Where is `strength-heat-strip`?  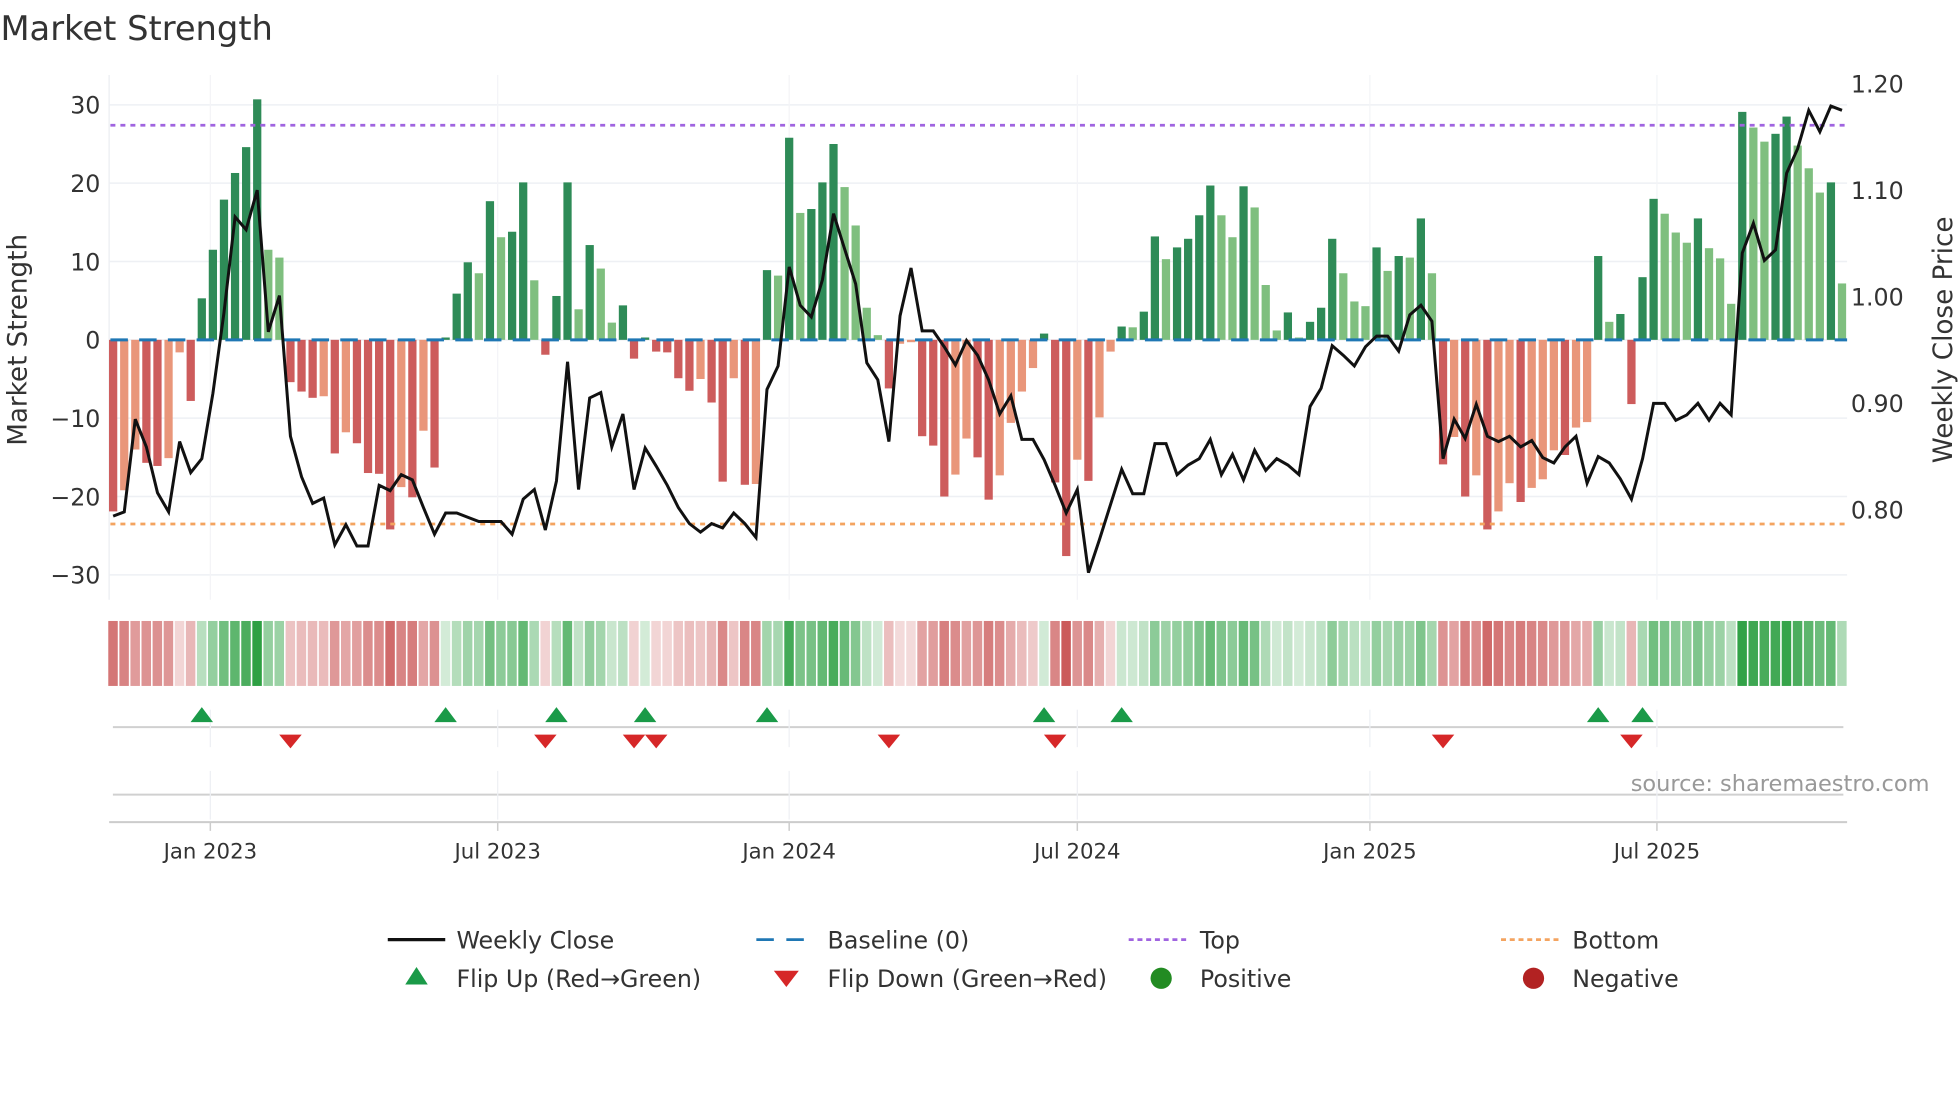 strength-heat-strip is located at coordinates (977, 653).